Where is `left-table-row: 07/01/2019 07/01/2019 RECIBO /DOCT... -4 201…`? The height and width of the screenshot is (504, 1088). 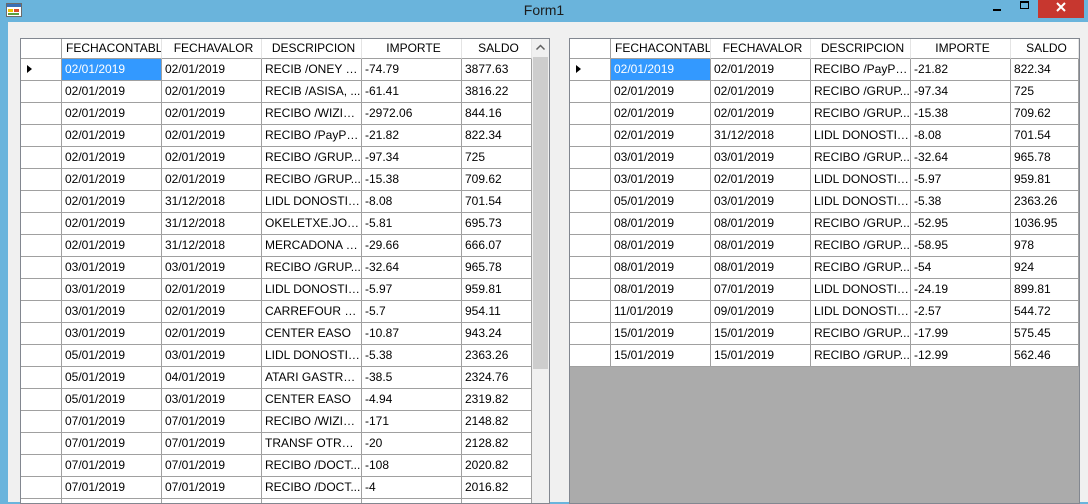 left-table-row: 07/01/2019 07/01/2019 RECIBO /DOCT... -4 201… is located at coordinates (276, 488).